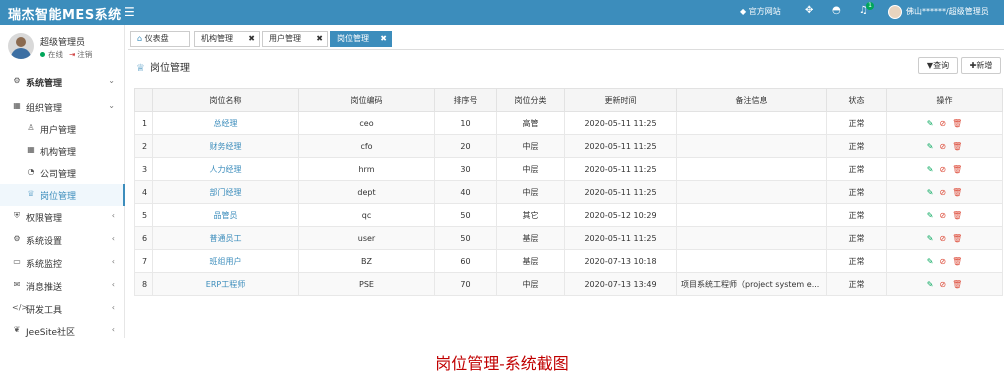 This screenshot has height=378, width=1004. Describe the element at coordinates (366, 100) in the screenshot. I see `col-header-code: 岗位编码` at that location.